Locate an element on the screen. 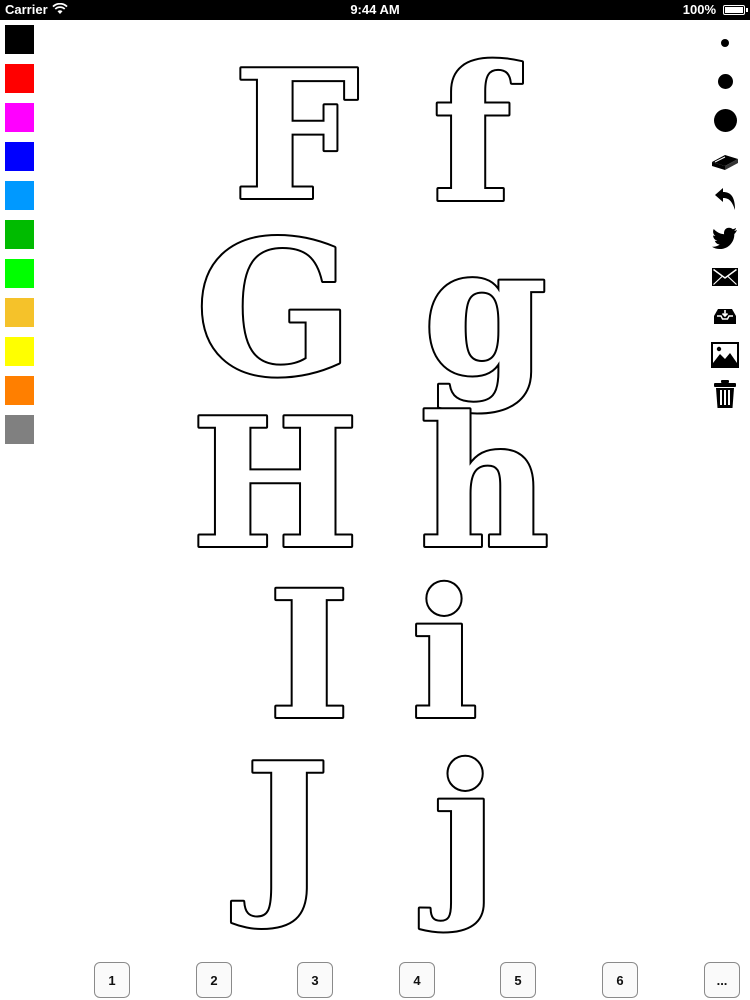  battery-level is located at coordinates (734, 10).